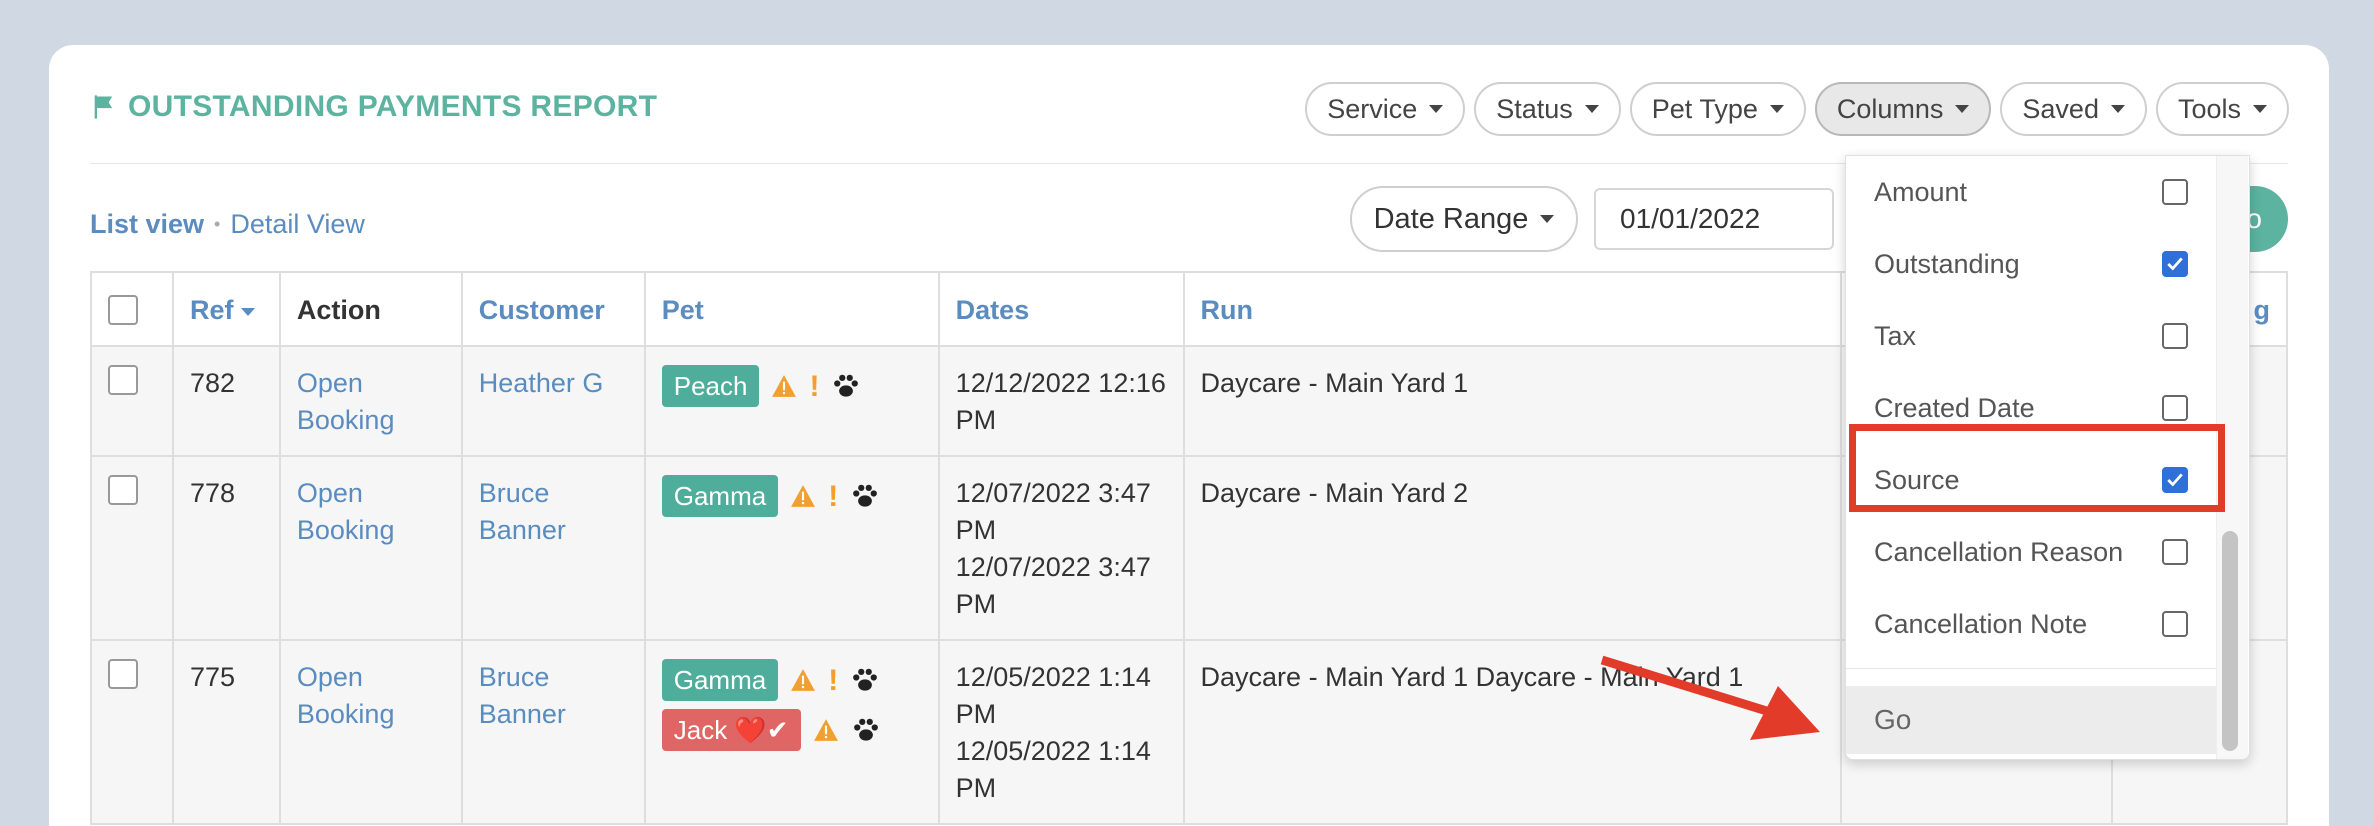  What do you see at coordinates (2230, 641) in the screenshot?
I see `scrollbar-thumb` at bounding box center [2230, 641].